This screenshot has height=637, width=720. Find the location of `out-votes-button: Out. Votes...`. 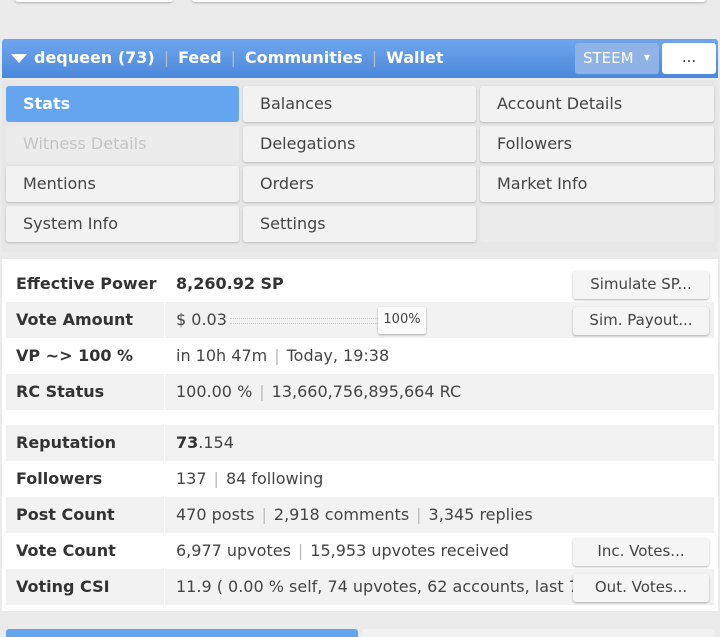

out-votes-button: Out. Votes... is located at coordinates (641, 588).